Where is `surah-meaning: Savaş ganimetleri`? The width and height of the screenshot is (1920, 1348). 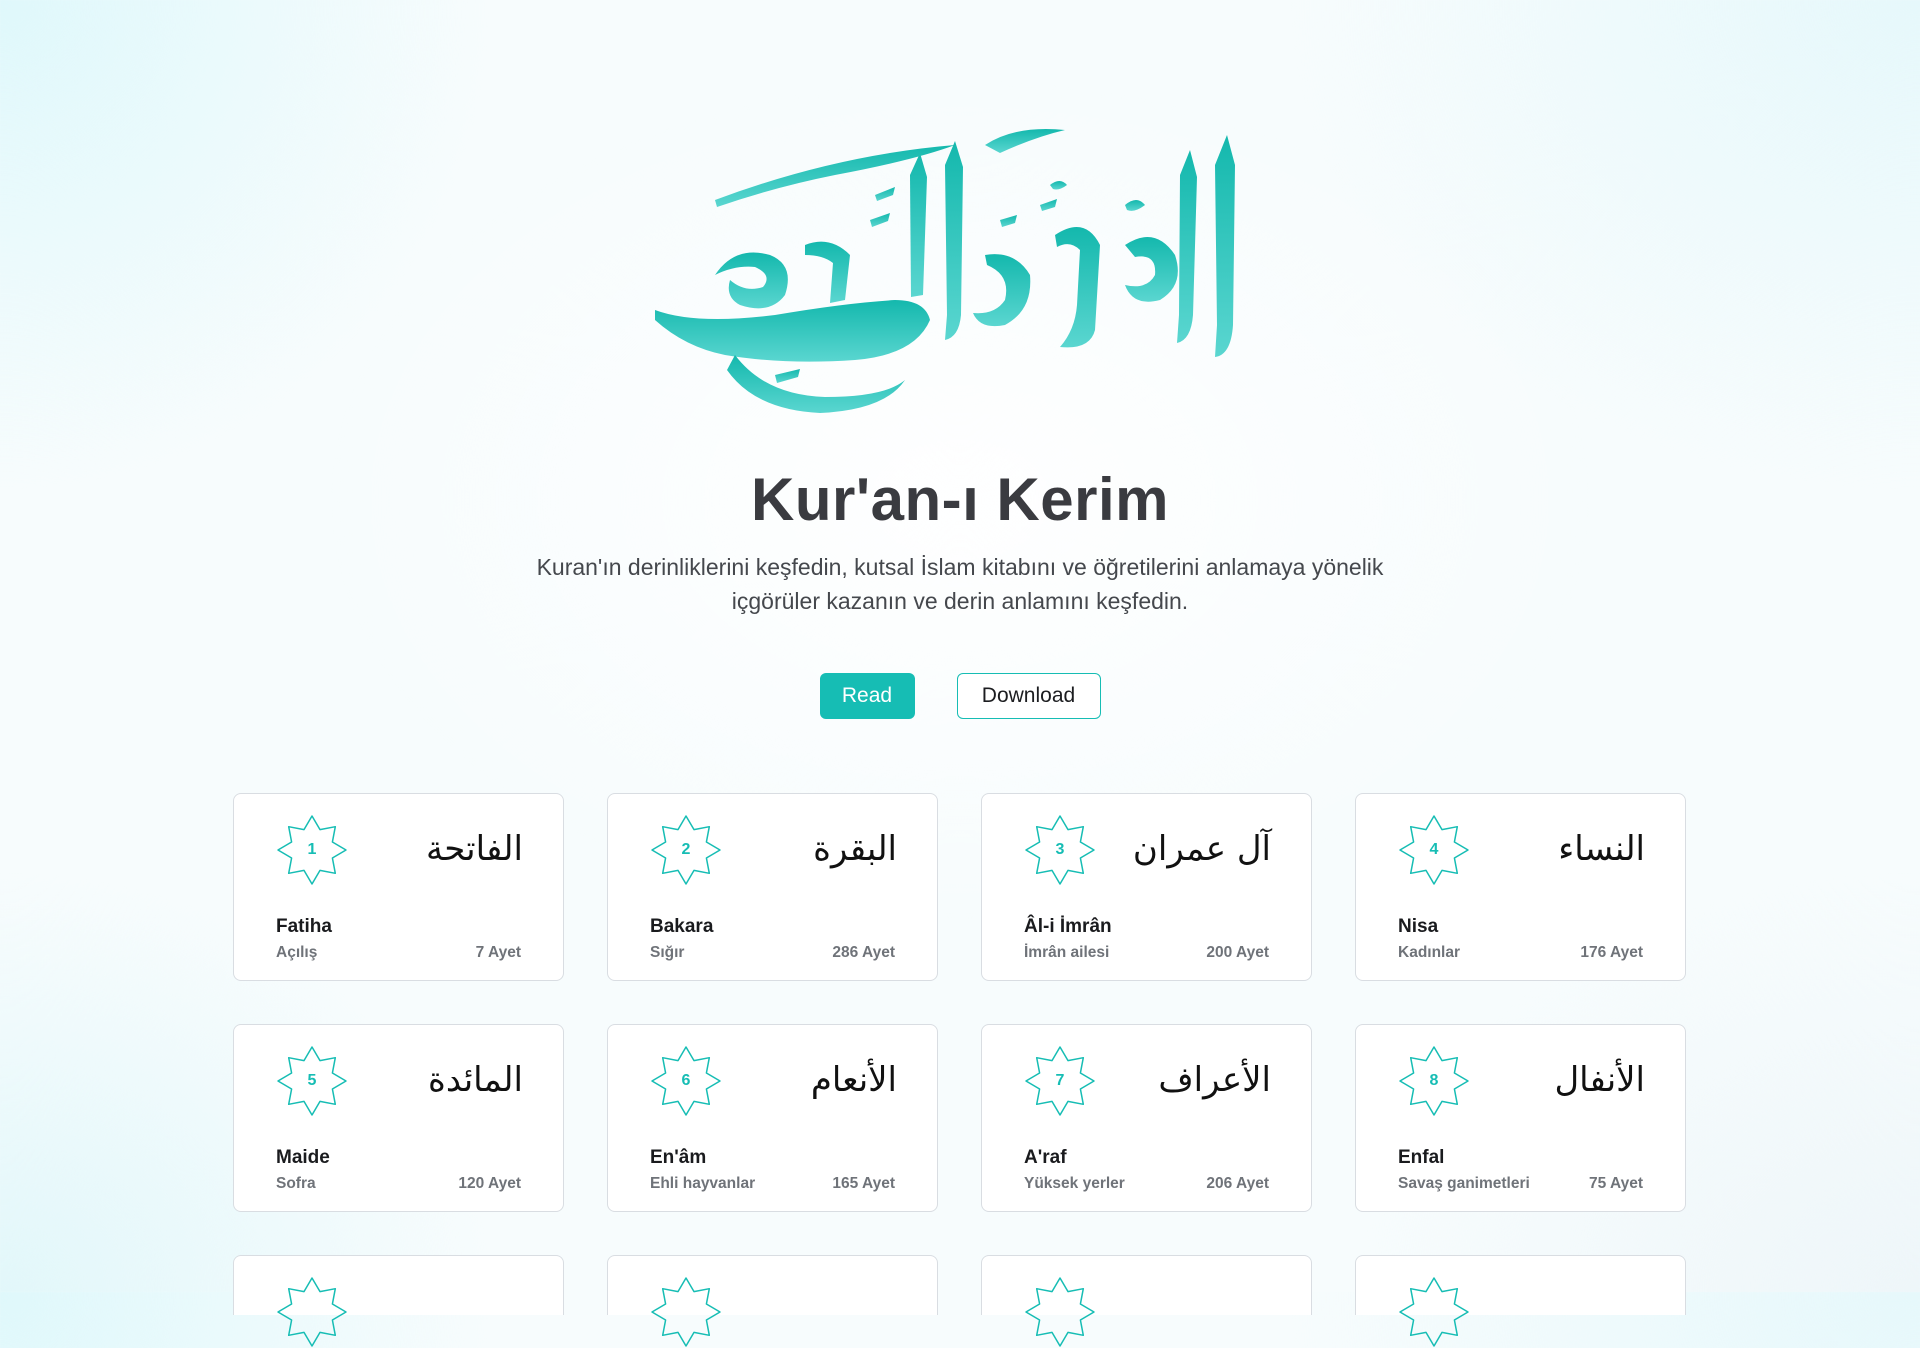
surah-meaning: Savaş ganimetleri is located at coordinates (1464, 1183).